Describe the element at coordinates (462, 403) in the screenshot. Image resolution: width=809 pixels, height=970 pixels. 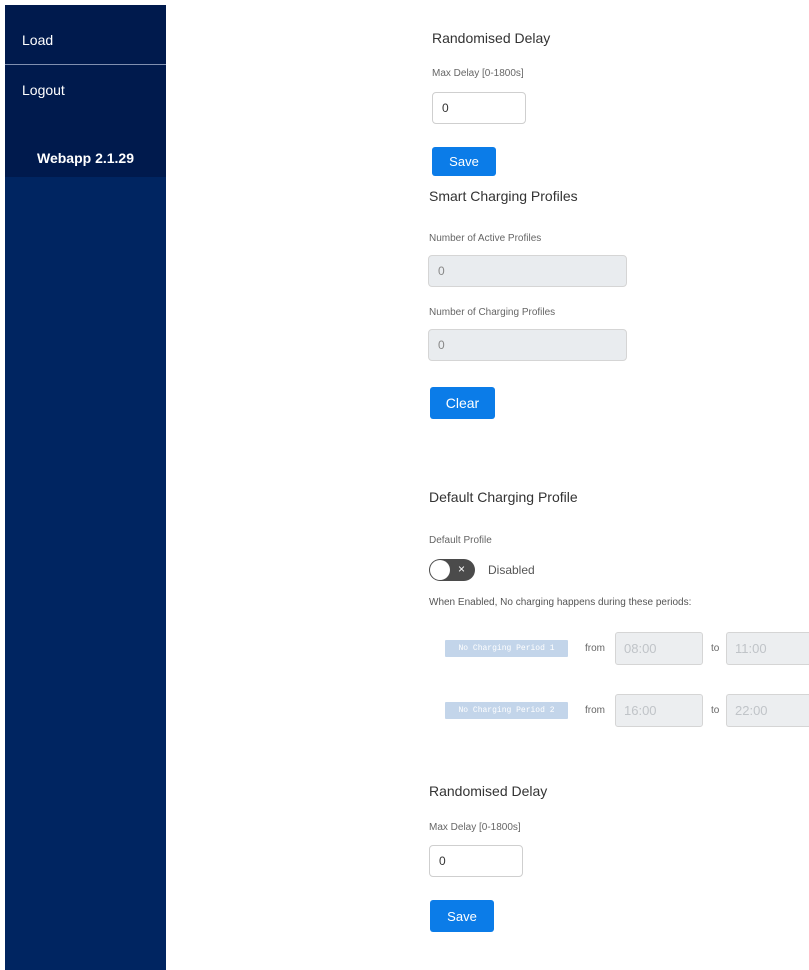
I see `clear-button: Clear` at that location.